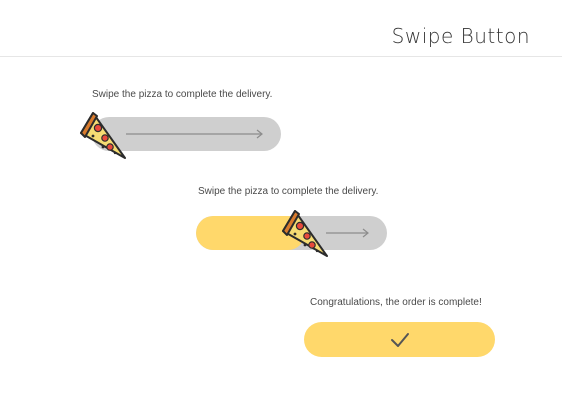  I want to click on app-header: Swipe Button, so click(281, 28).